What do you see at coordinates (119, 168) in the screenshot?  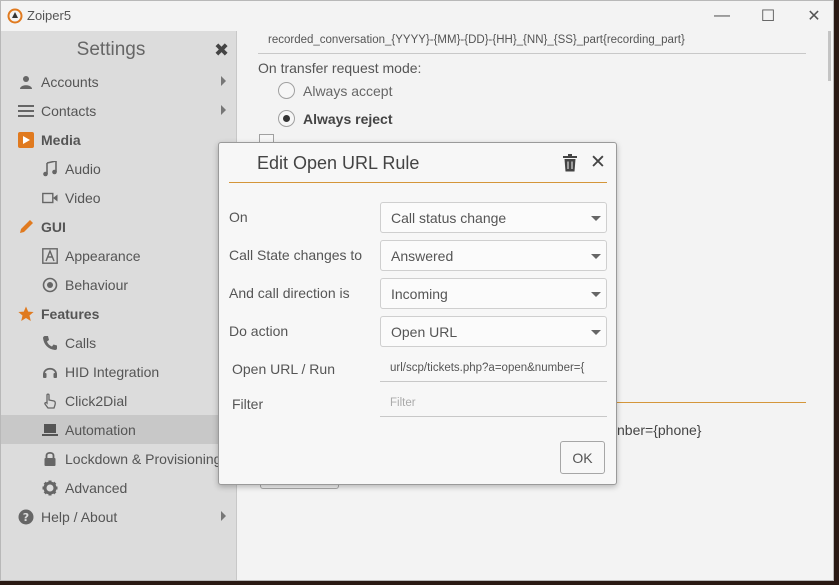 I see `sidebar-item-audio: Audio` at bounding box center [119, 168].